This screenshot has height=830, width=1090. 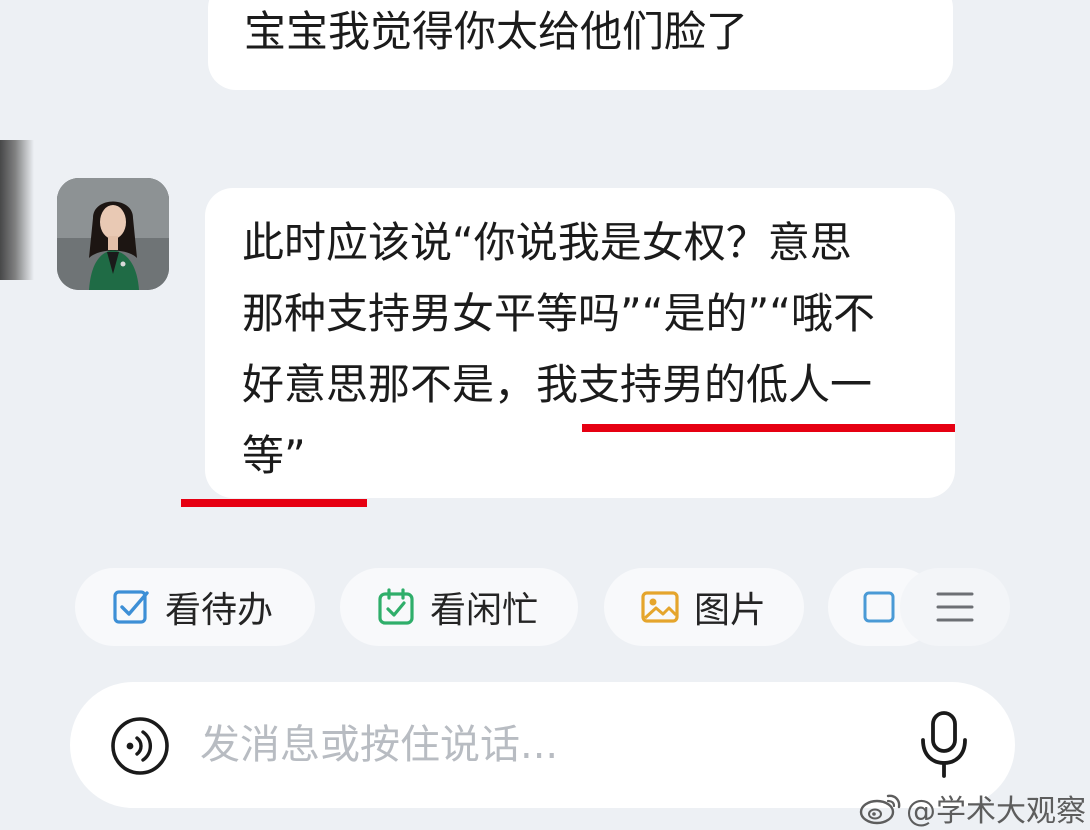 What do you see at coordinates (996, 811) in the screenshot?
I see `watermark-text: @学术大观察` at bounding box center [996, 811].